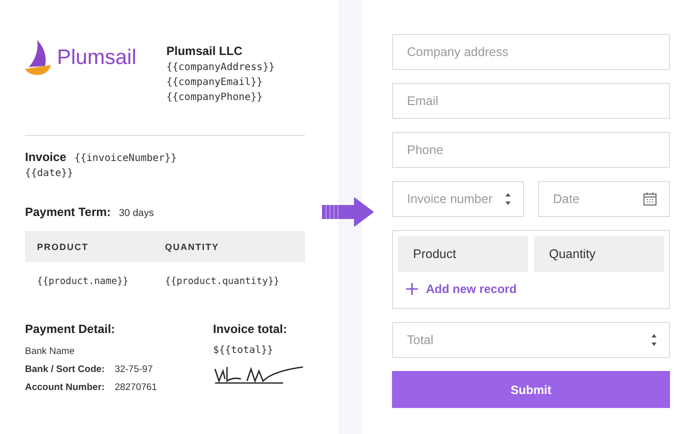 The height and width of the screenshot is (434, 700). I want to click on input-field: Date, so click(604, 199).